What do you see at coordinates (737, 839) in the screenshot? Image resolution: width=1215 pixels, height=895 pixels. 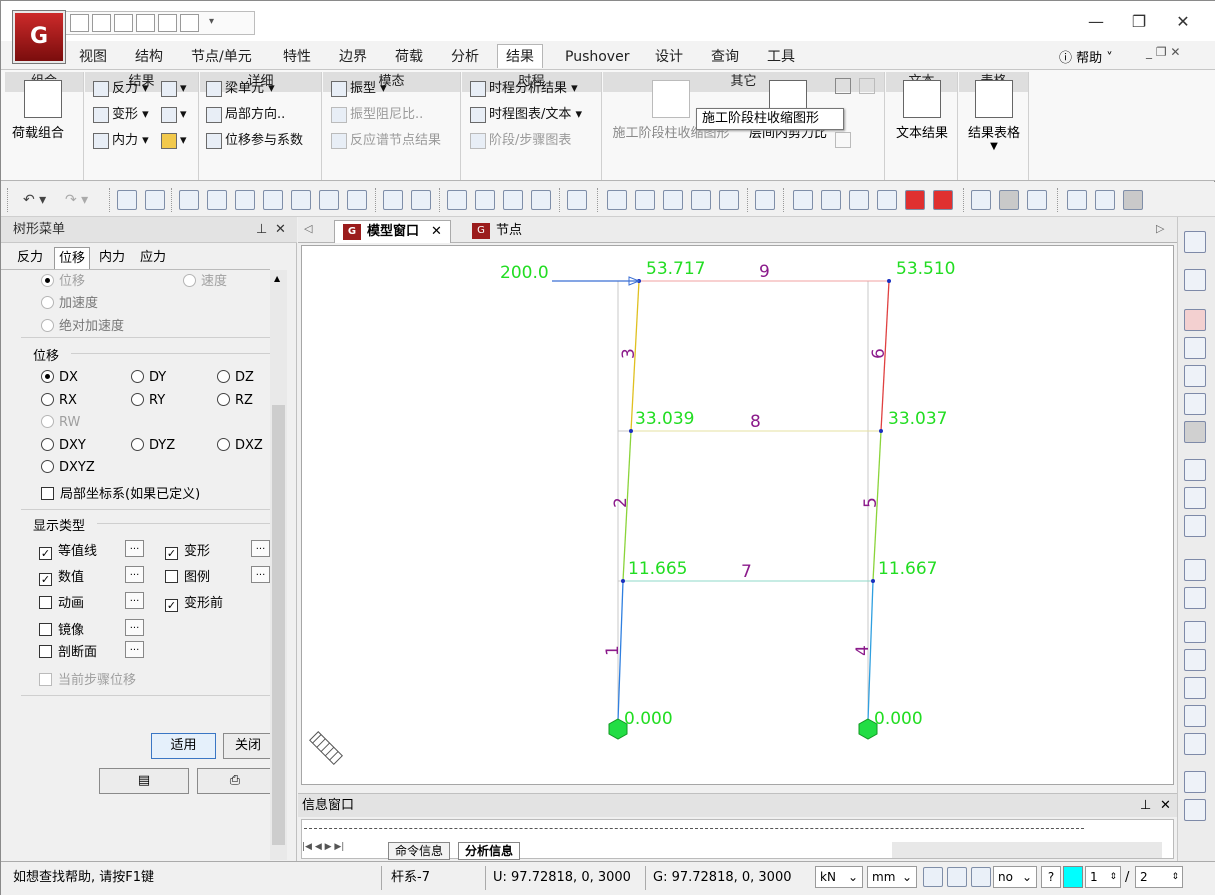 I see `info-window-body: |◀ ◀ ▶ ▶| 命令信息 分析信息` at bounding box center [737, 839].